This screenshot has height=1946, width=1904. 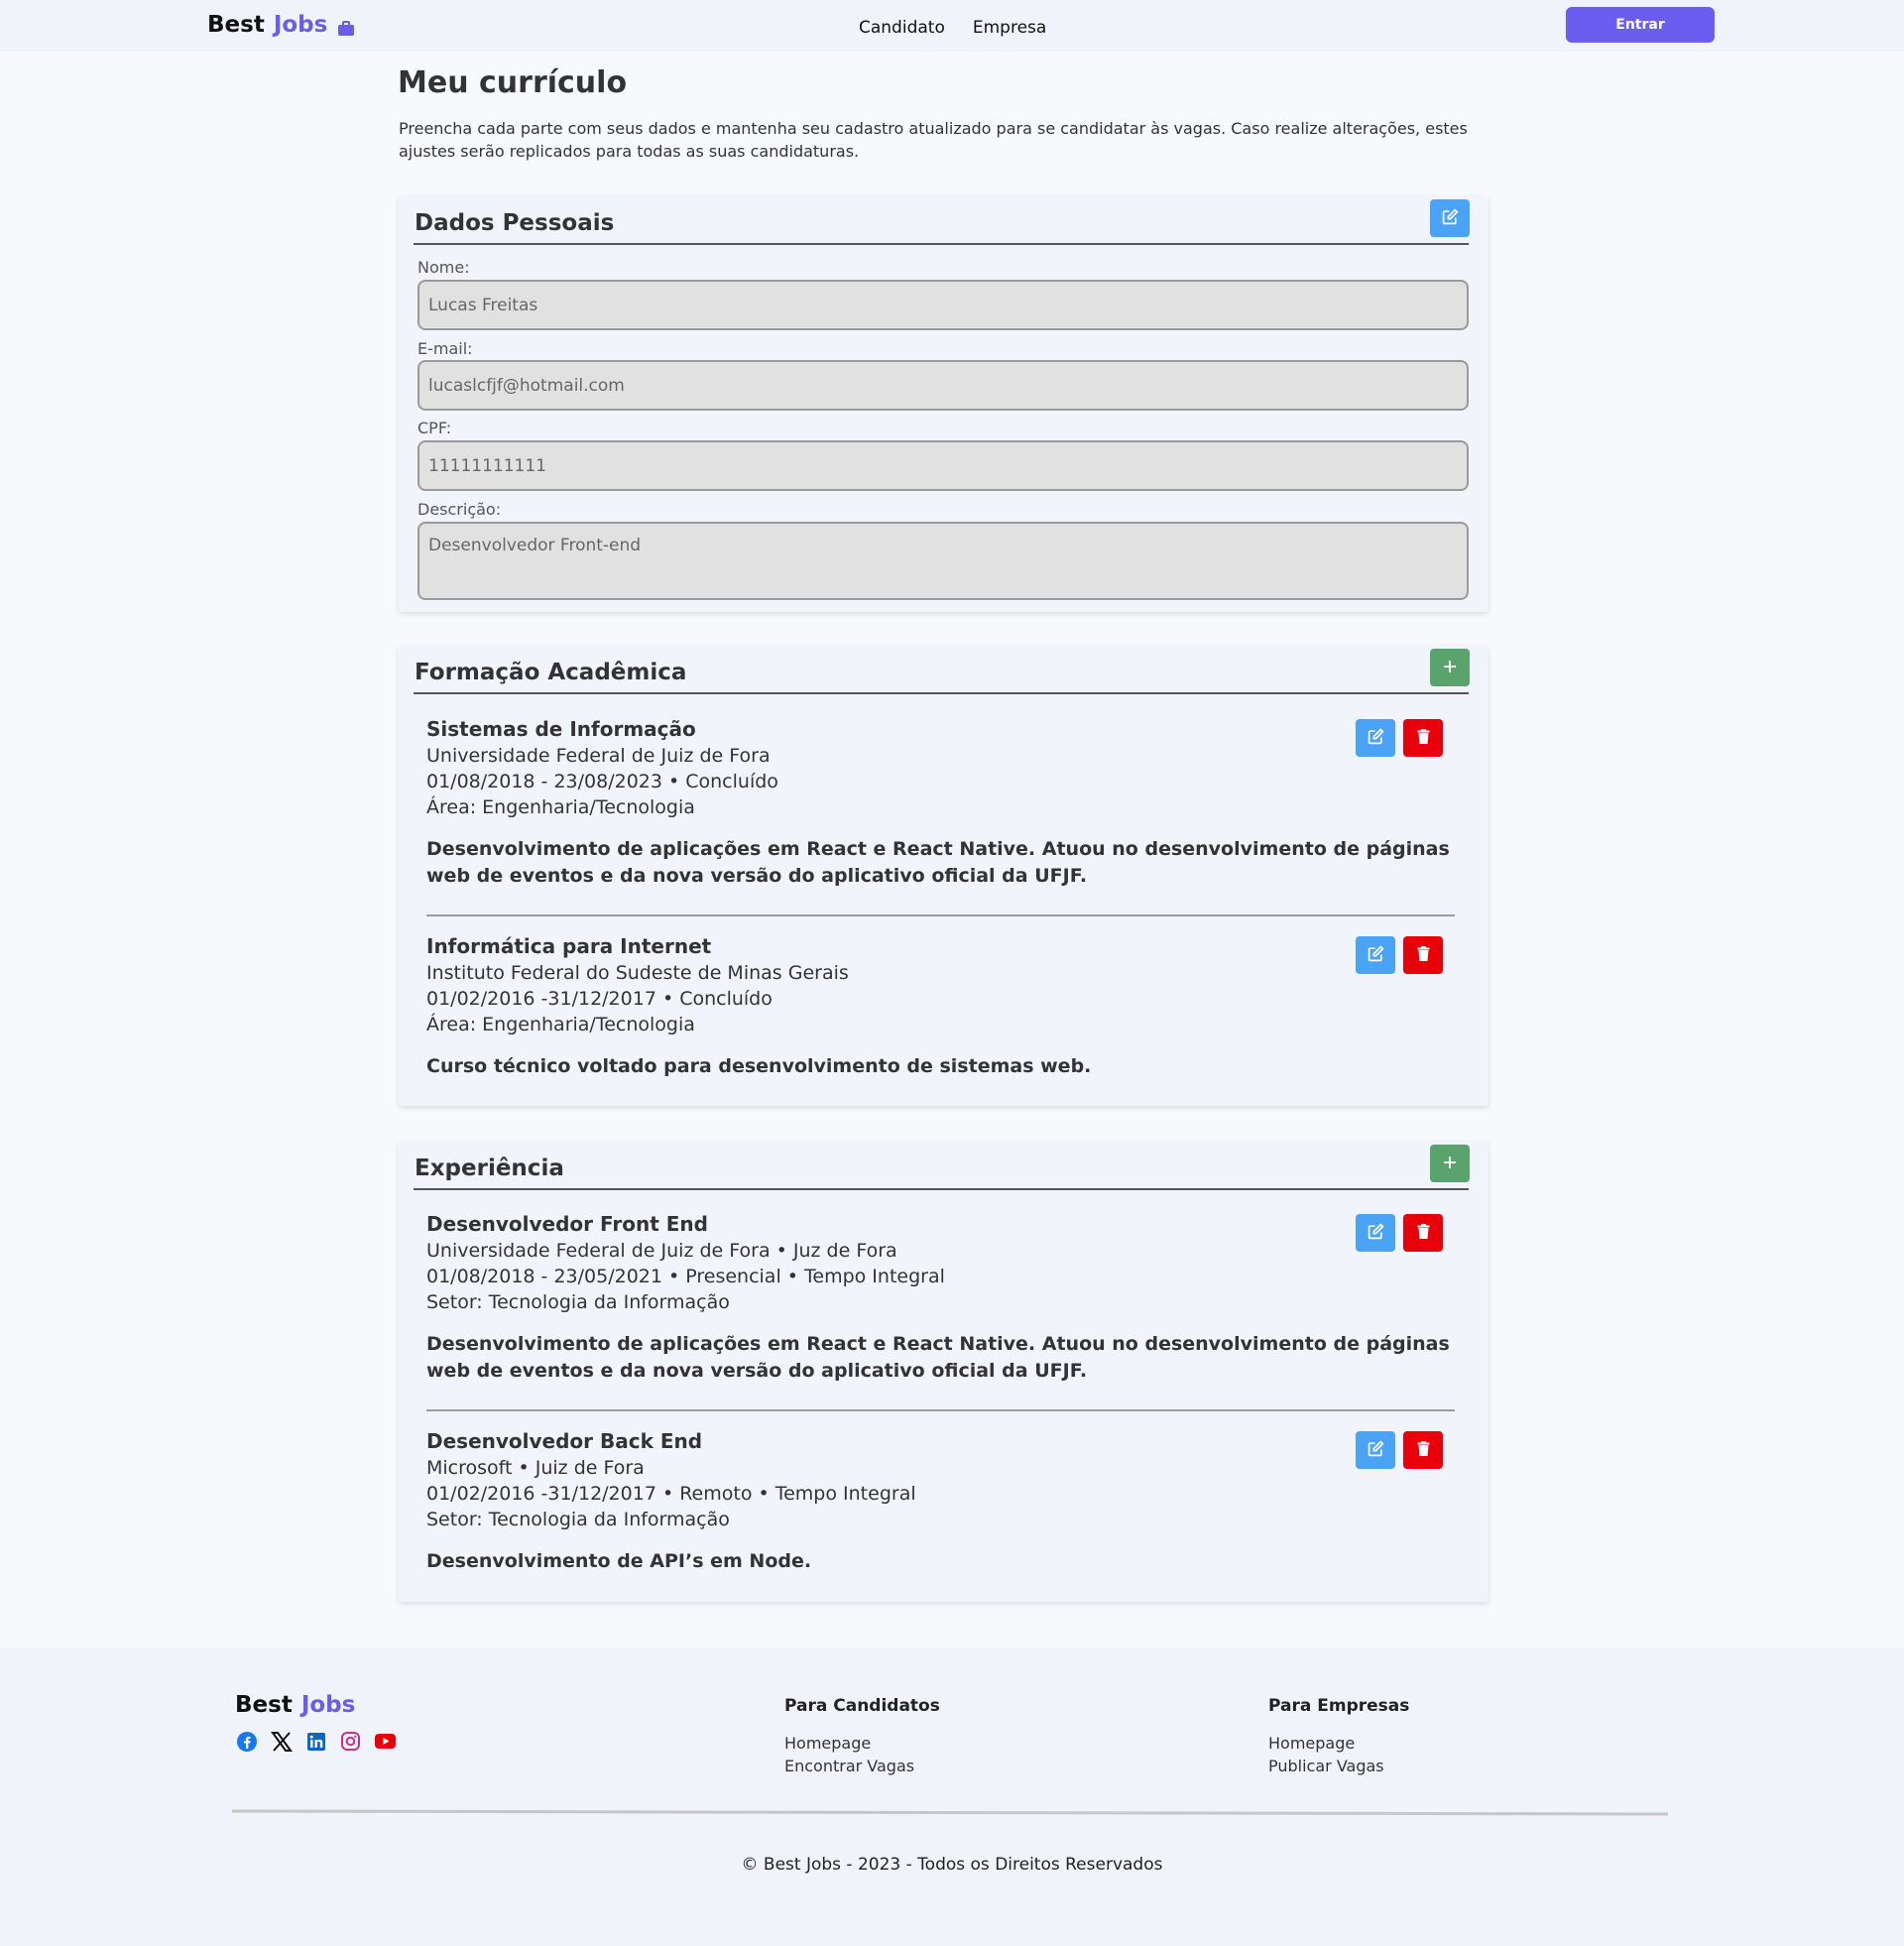 I want to click on linkedin-icon, so click(x=315, y=1741).